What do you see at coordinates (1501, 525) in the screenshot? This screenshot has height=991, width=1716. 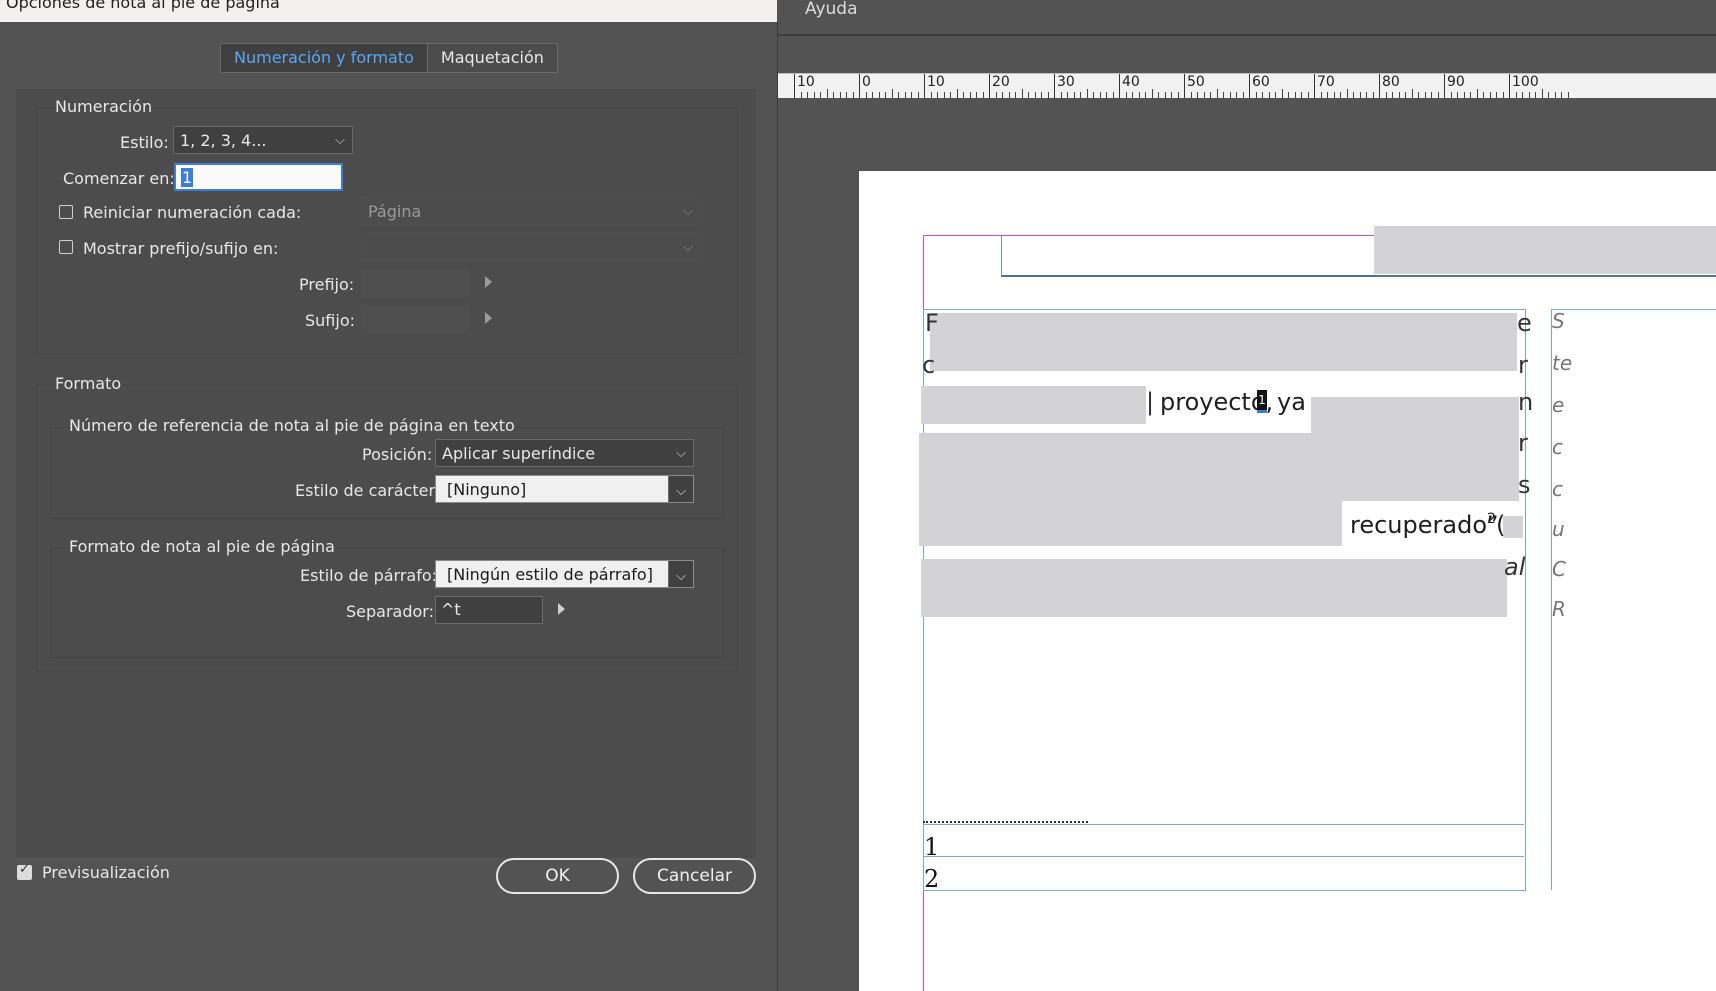 I see `paren: (` at bounding box center [1501, 525].